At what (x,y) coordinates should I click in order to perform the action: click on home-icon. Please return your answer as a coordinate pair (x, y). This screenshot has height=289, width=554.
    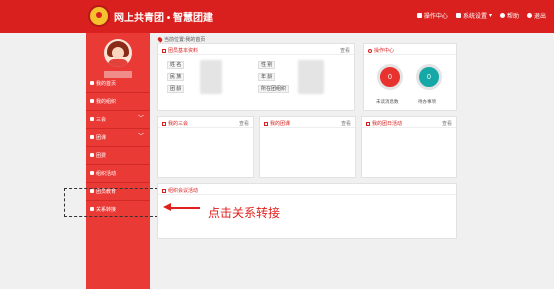
    Looking at the image, I should click on (92, 83).